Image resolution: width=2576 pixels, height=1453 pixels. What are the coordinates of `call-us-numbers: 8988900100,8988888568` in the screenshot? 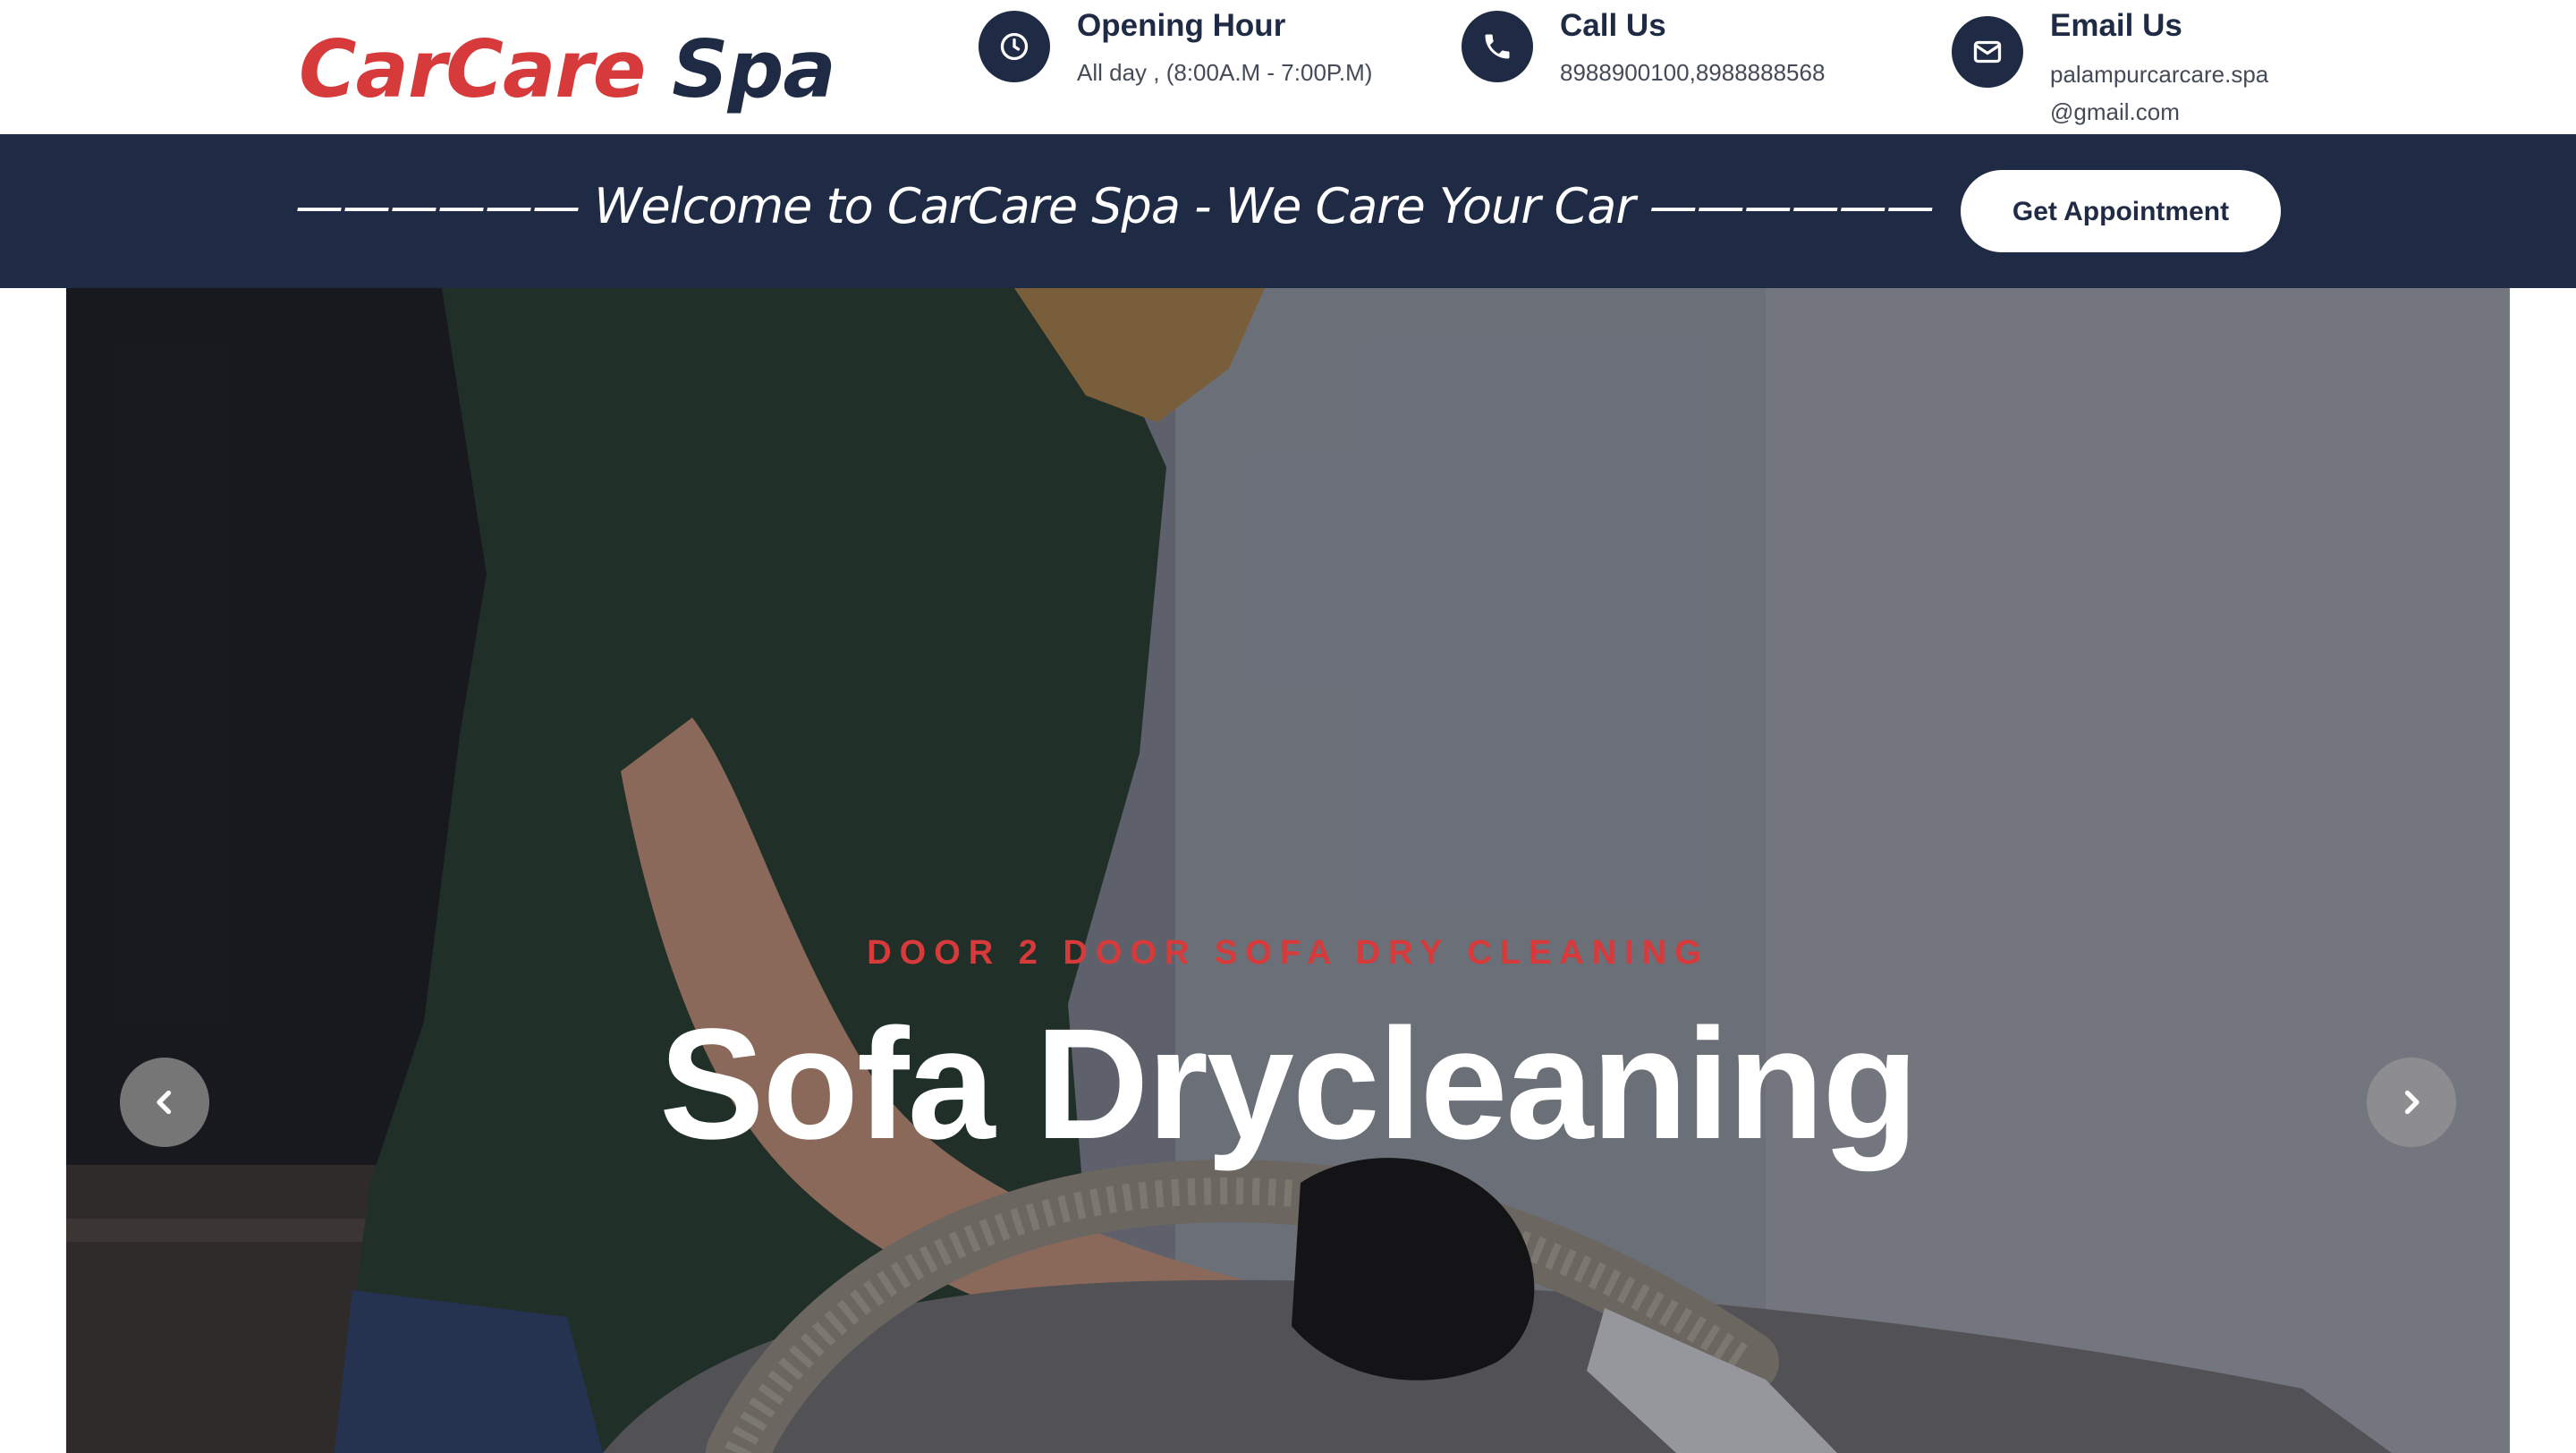 It's located at (1692, 72).